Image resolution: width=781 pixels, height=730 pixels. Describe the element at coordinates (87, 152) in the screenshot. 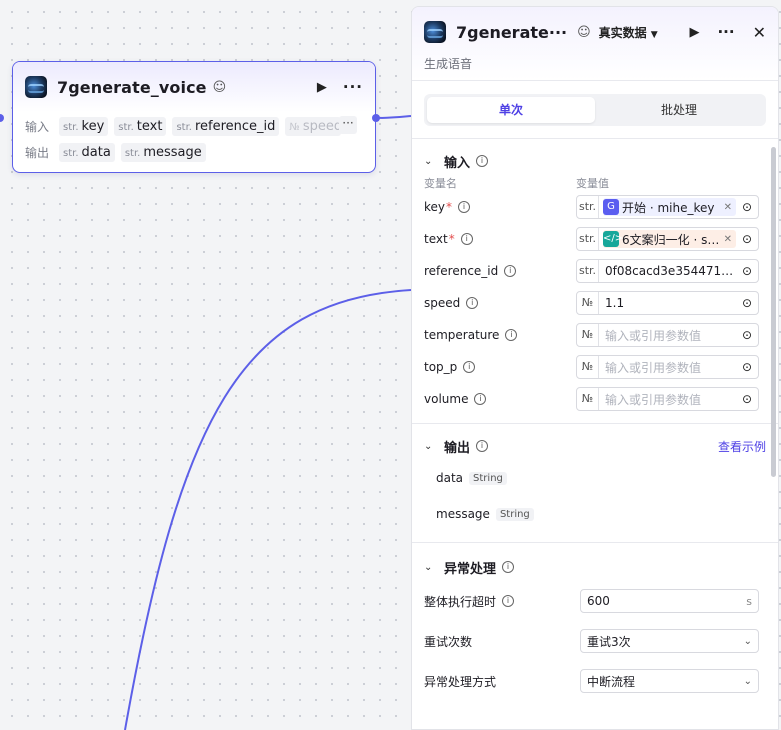

I see `node-output-tag: str. data` at that location.